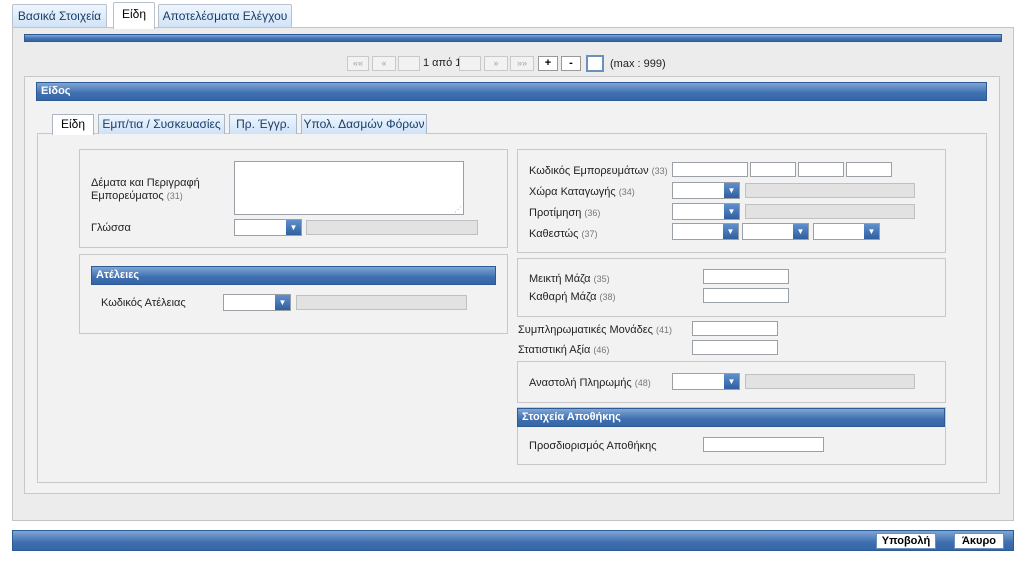  I want to click on tab-items: Είδη, so click(134, 15).